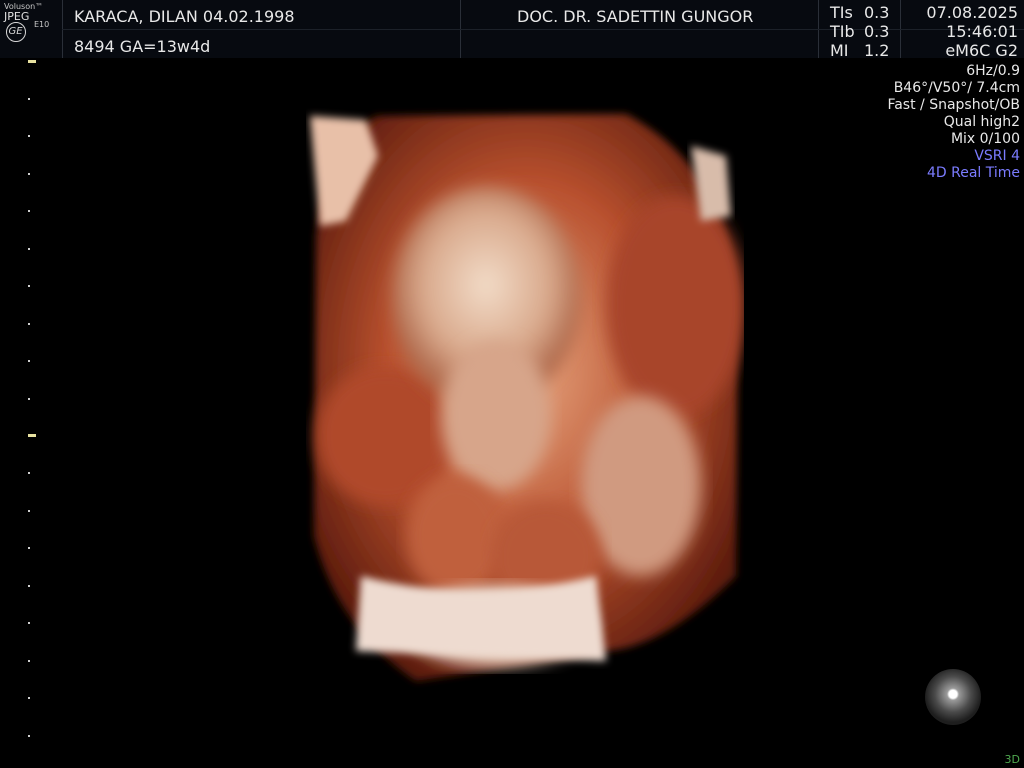 The image size is (1024, 768). What do you see at coordinates (973, 173) in the screenshot?
I see `realtime-label: 4D Real Time` at bounding box center [973, 173].